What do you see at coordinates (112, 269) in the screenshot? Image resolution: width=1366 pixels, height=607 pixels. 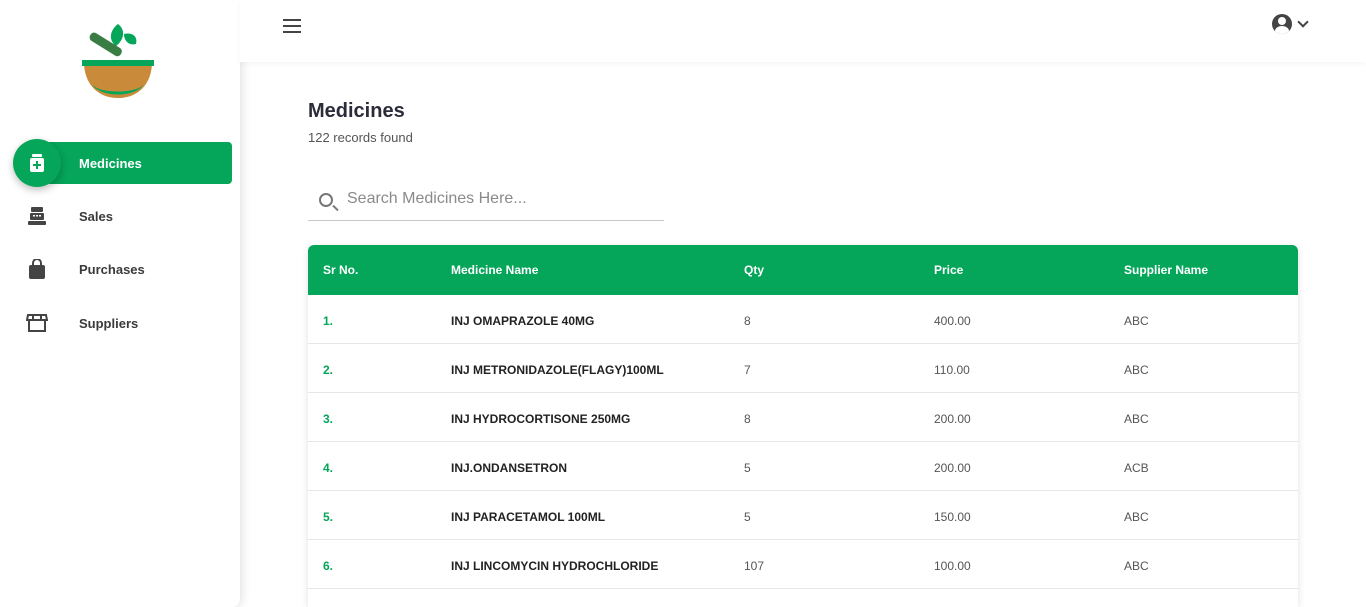 I see `sidebar-item-label: Purchases` at bounding box center [112, 269].